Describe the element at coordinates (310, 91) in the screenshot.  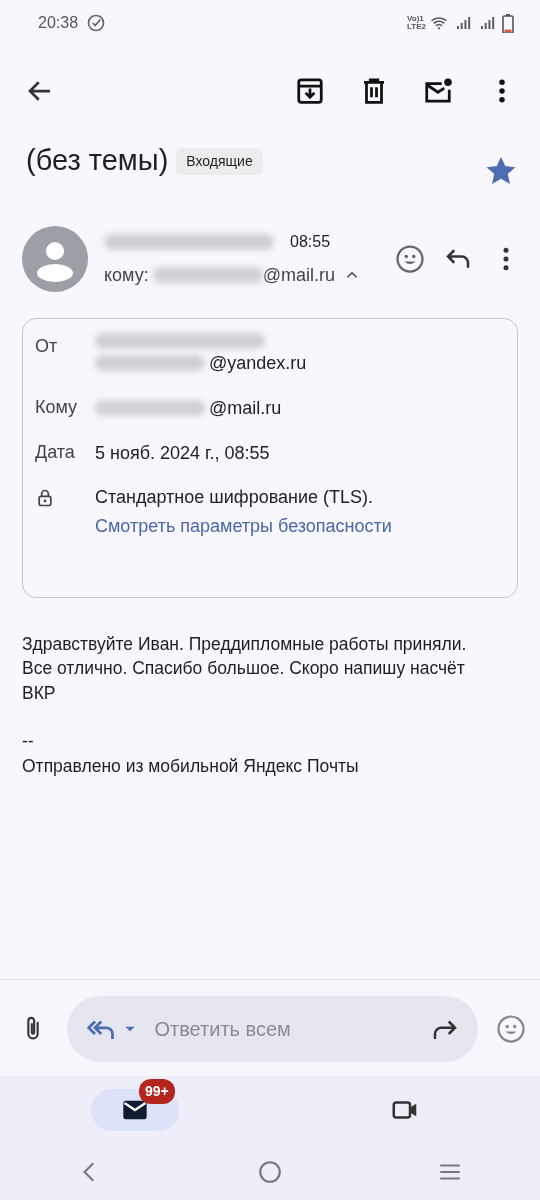
I see `archive-icon` at that location.